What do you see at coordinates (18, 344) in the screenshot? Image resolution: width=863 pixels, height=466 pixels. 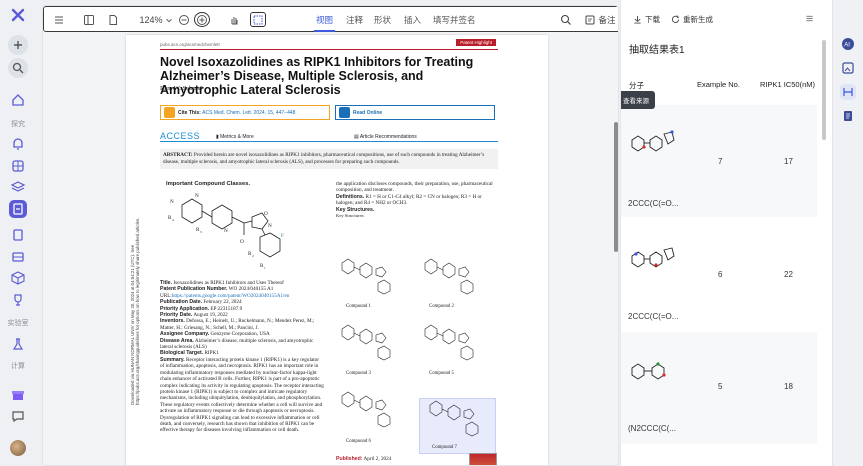 I see `lab-icon` at bounding box center [18, 344].